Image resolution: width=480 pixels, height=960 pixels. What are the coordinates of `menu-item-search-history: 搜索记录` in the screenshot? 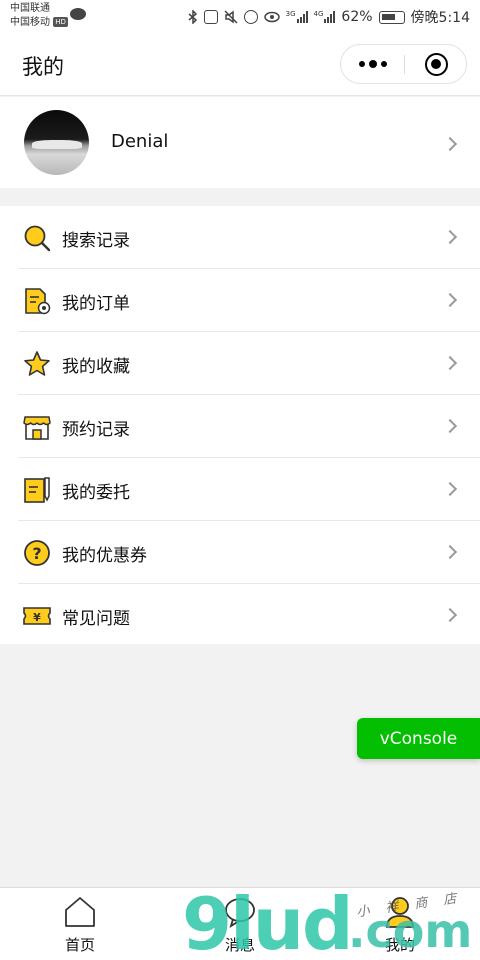 It's located at (240, 237).